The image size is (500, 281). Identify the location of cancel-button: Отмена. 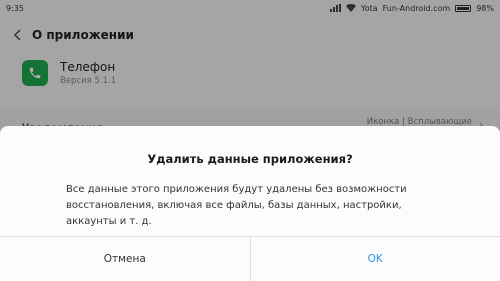
(125, 259).